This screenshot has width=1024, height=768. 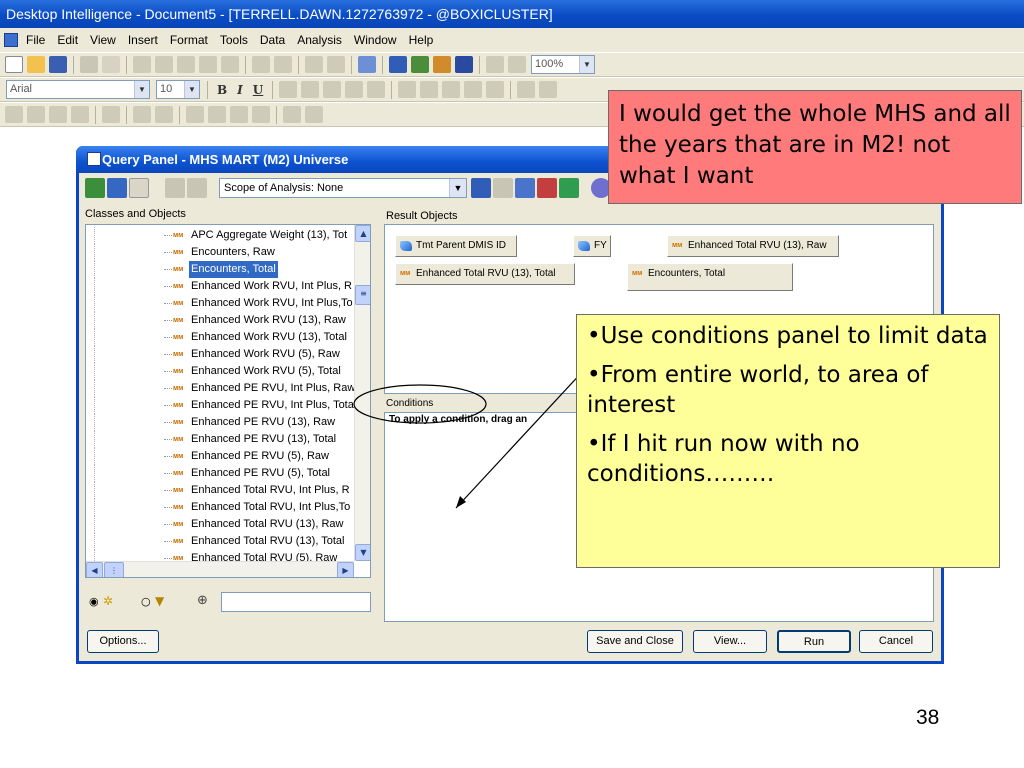 I want to click on refresh-icon, so click(x=420, y=64).